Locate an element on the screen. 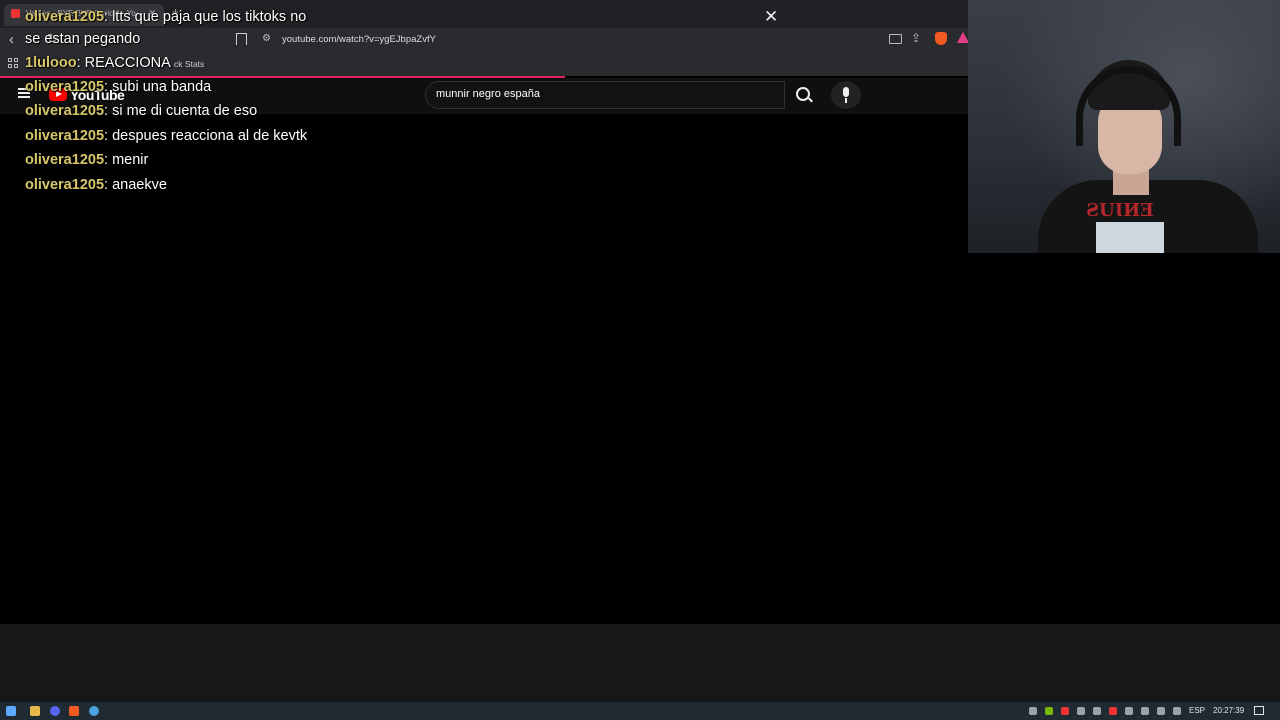  chat-message: olivera1205: anaekve is located at coordinates (96, 185).